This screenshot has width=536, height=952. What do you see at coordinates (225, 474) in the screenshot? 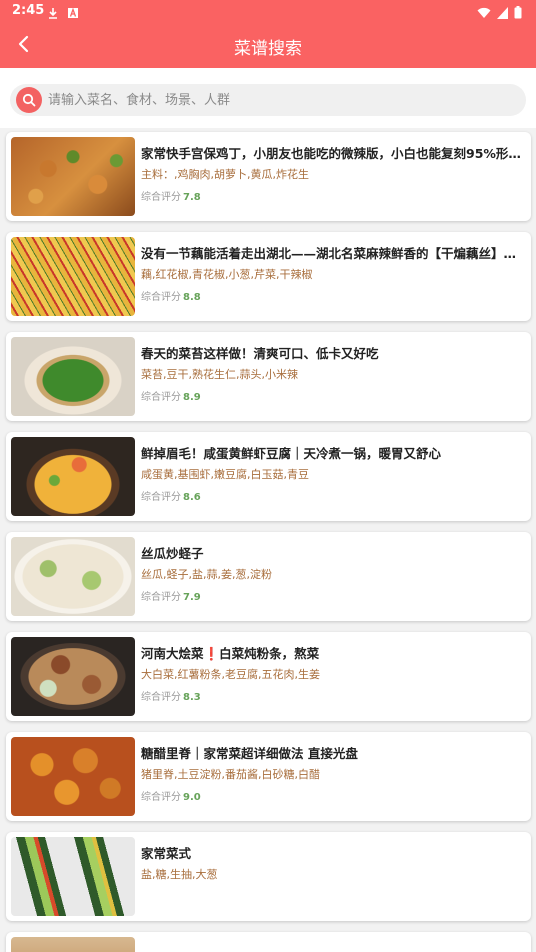
I see `recipe-ingredients: 咸蛋黄,基围虾,嫩豆腐,白玉菇,青豆` at bounding box center [225, 474].